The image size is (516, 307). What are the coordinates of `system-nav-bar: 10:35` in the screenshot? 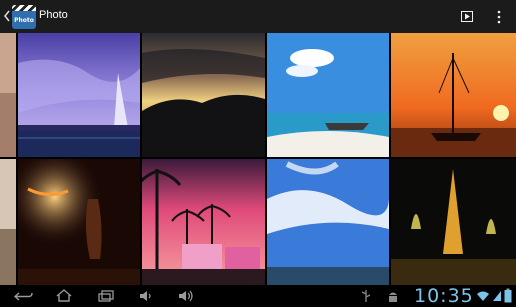 It's located at (258, 296).